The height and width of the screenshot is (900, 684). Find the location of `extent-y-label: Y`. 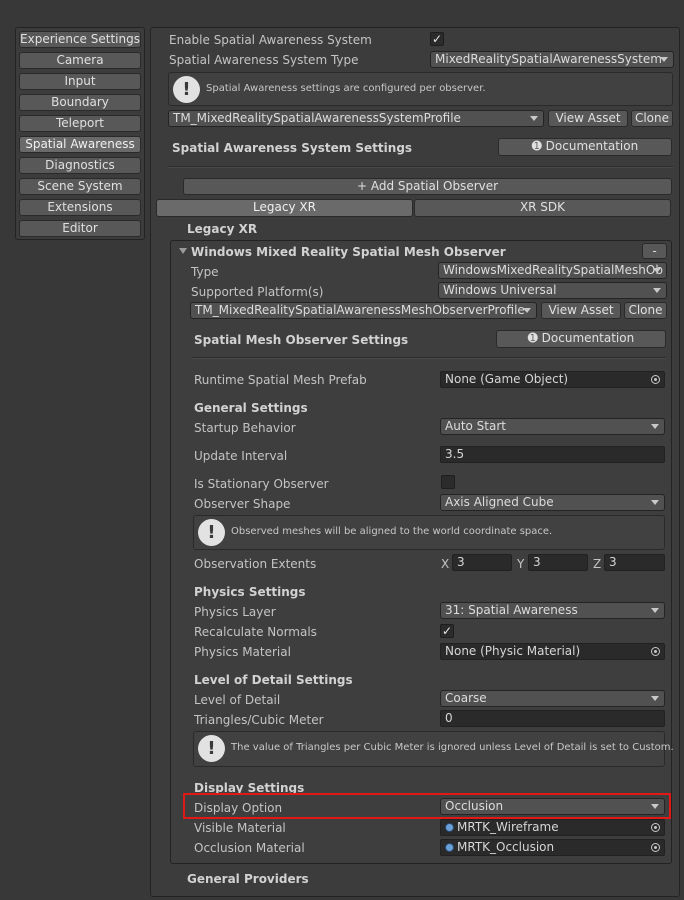

extent-y-label: Y is located at coordinates (521, 564).